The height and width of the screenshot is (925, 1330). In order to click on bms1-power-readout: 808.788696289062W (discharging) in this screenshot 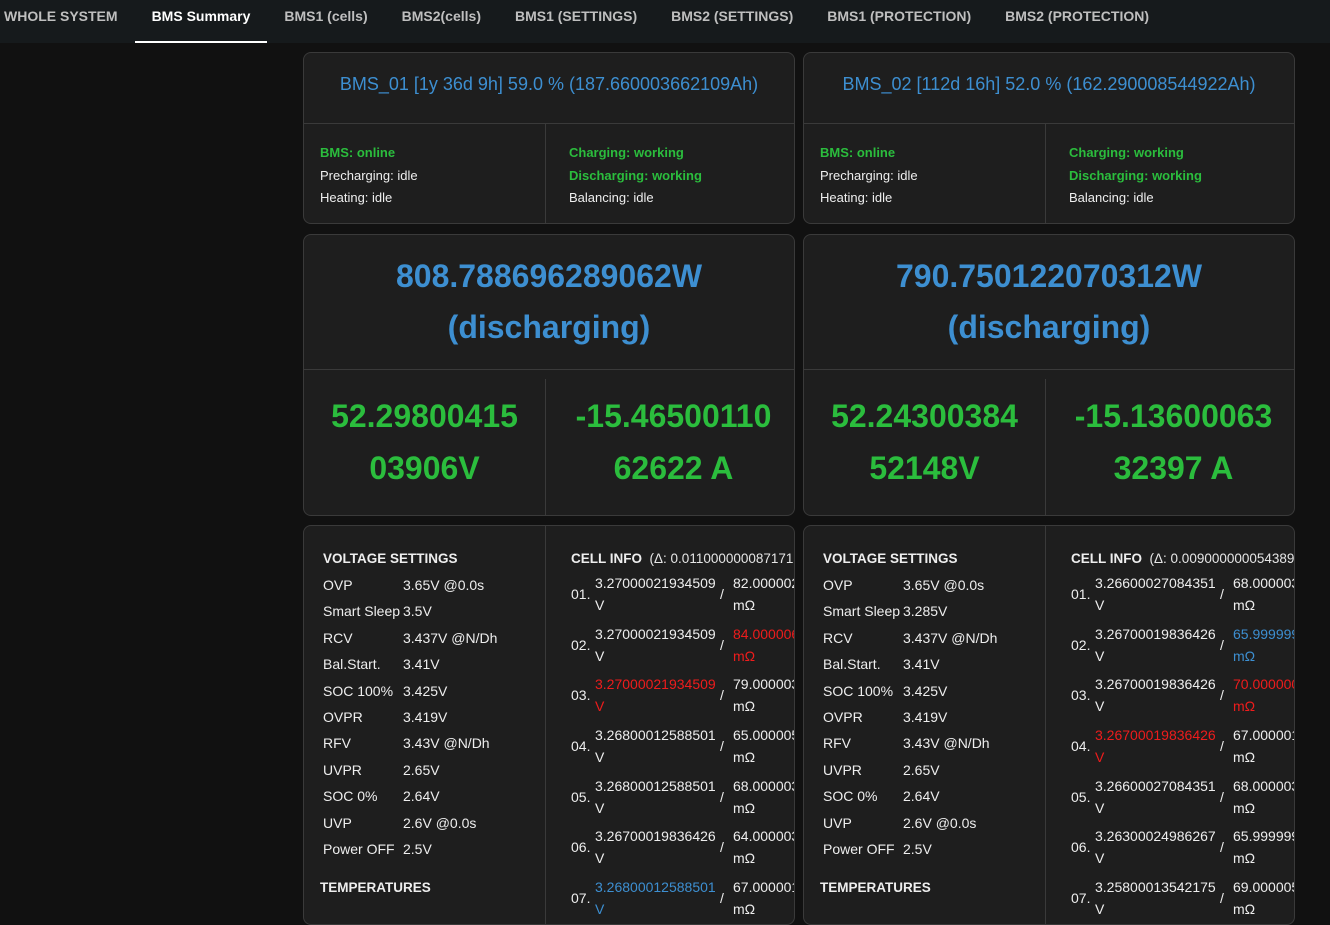, I will do `click(549, 302)`.